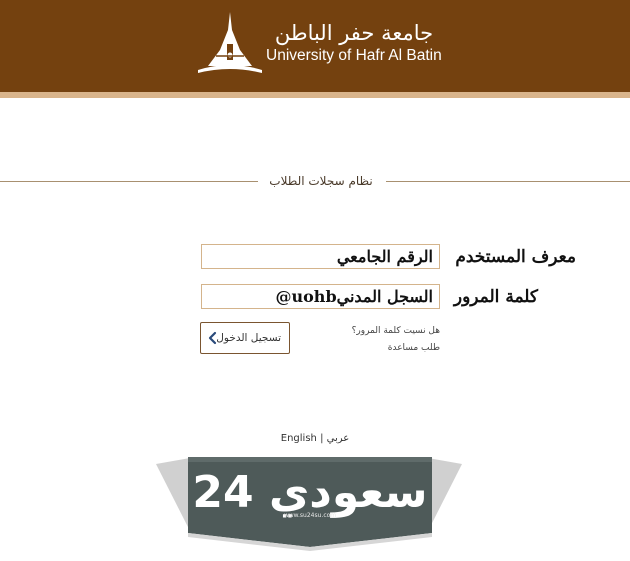  What do you see at coordinates (354, 55) in the screenshot?
I see `university-name-english: University of Hafr Al Batin` at bounding box center [354, 55].